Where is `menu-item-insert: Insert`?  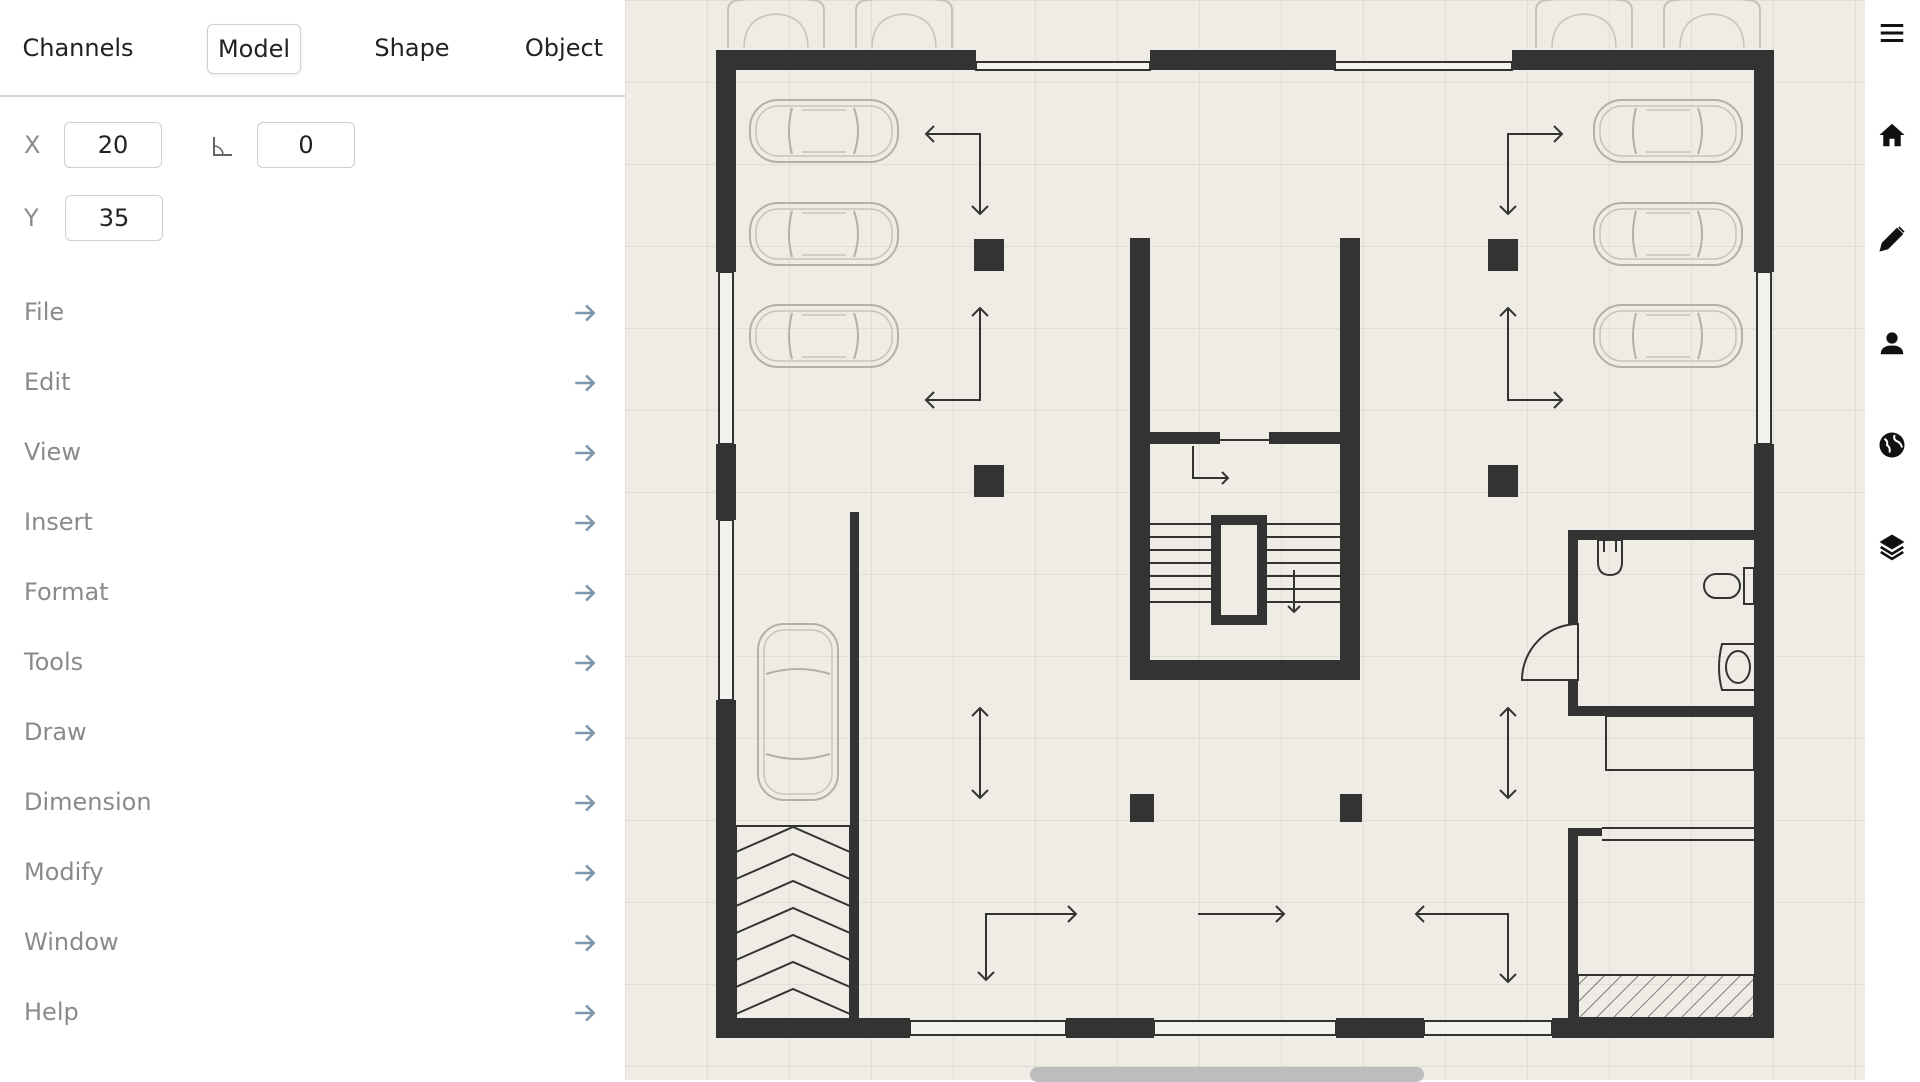
menu-item-insert: Insert is located at coordinates (305, 524).